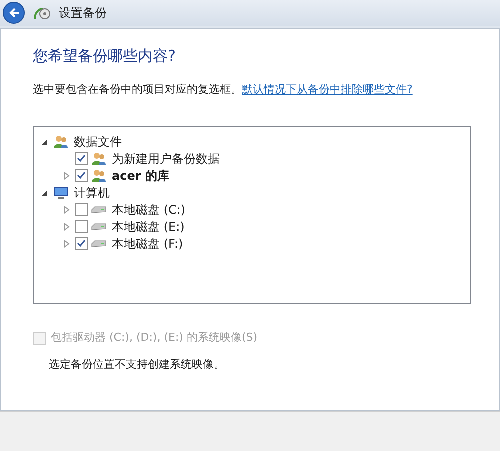 The height and width of the screenshot is (451, 500). I want to click on excluded-files-link: 默认情况下从备份中排除哪些文件?, so click(327, 90).